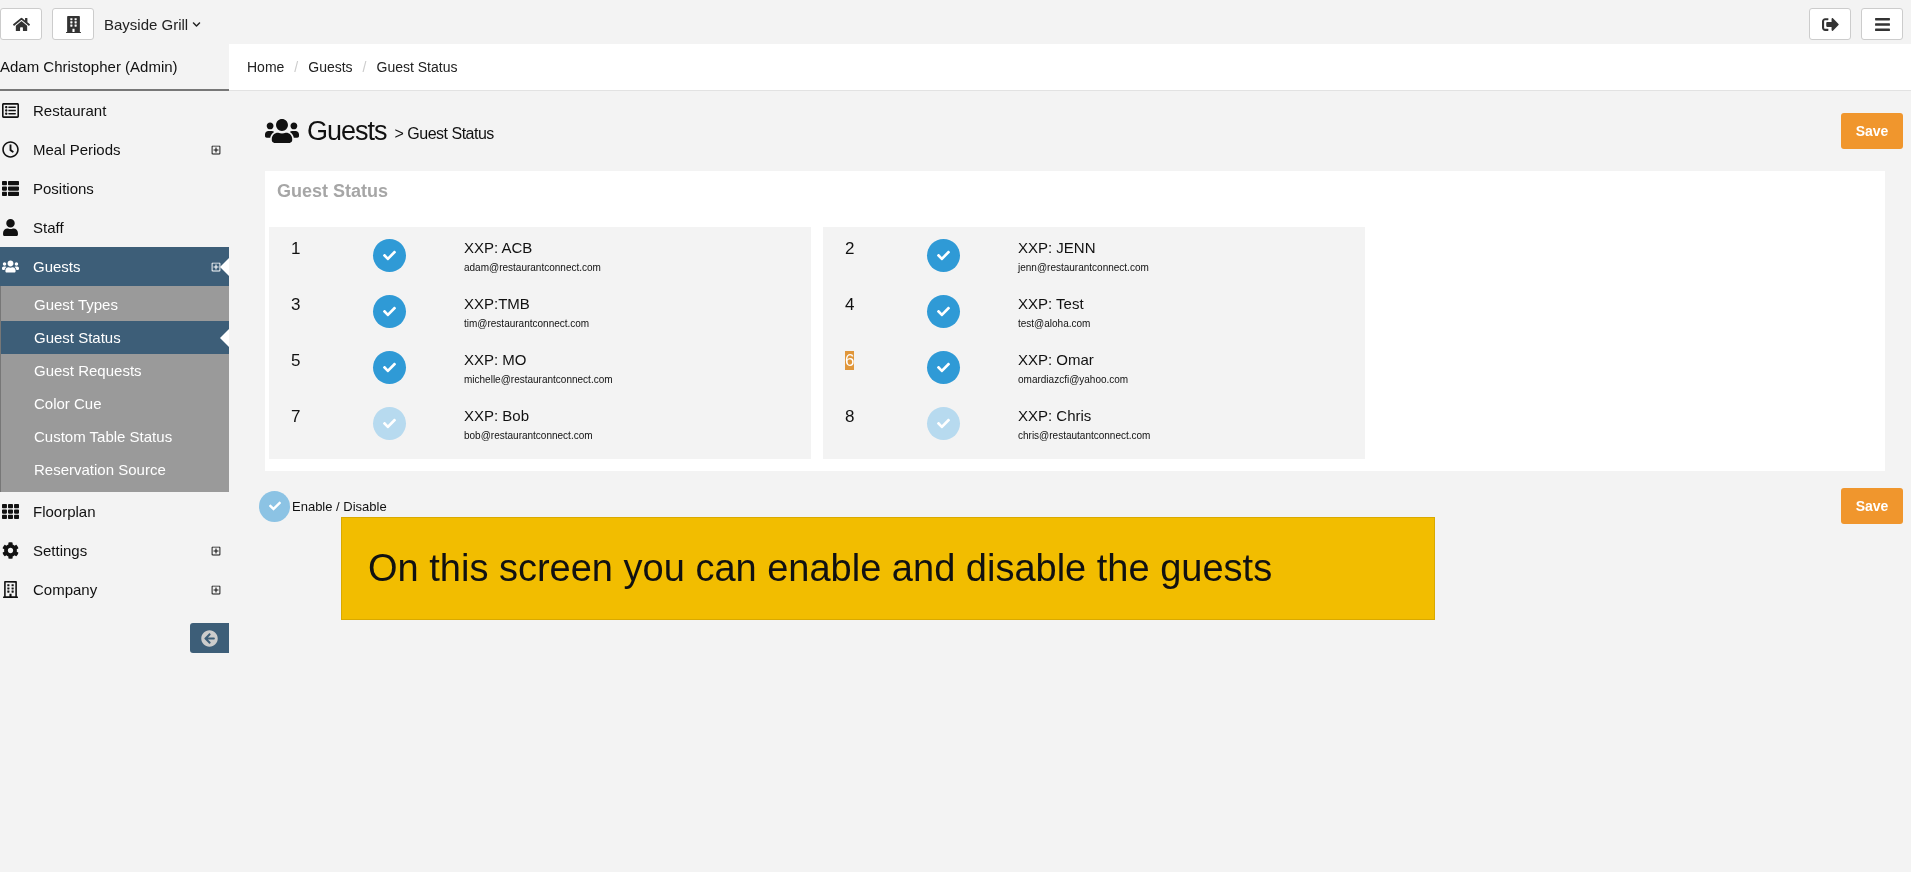  What do you see at coordinates (417, 67) in the screenshot?
I see `breadcrumb-link: Guest Status` at bounding box center [417, 67].